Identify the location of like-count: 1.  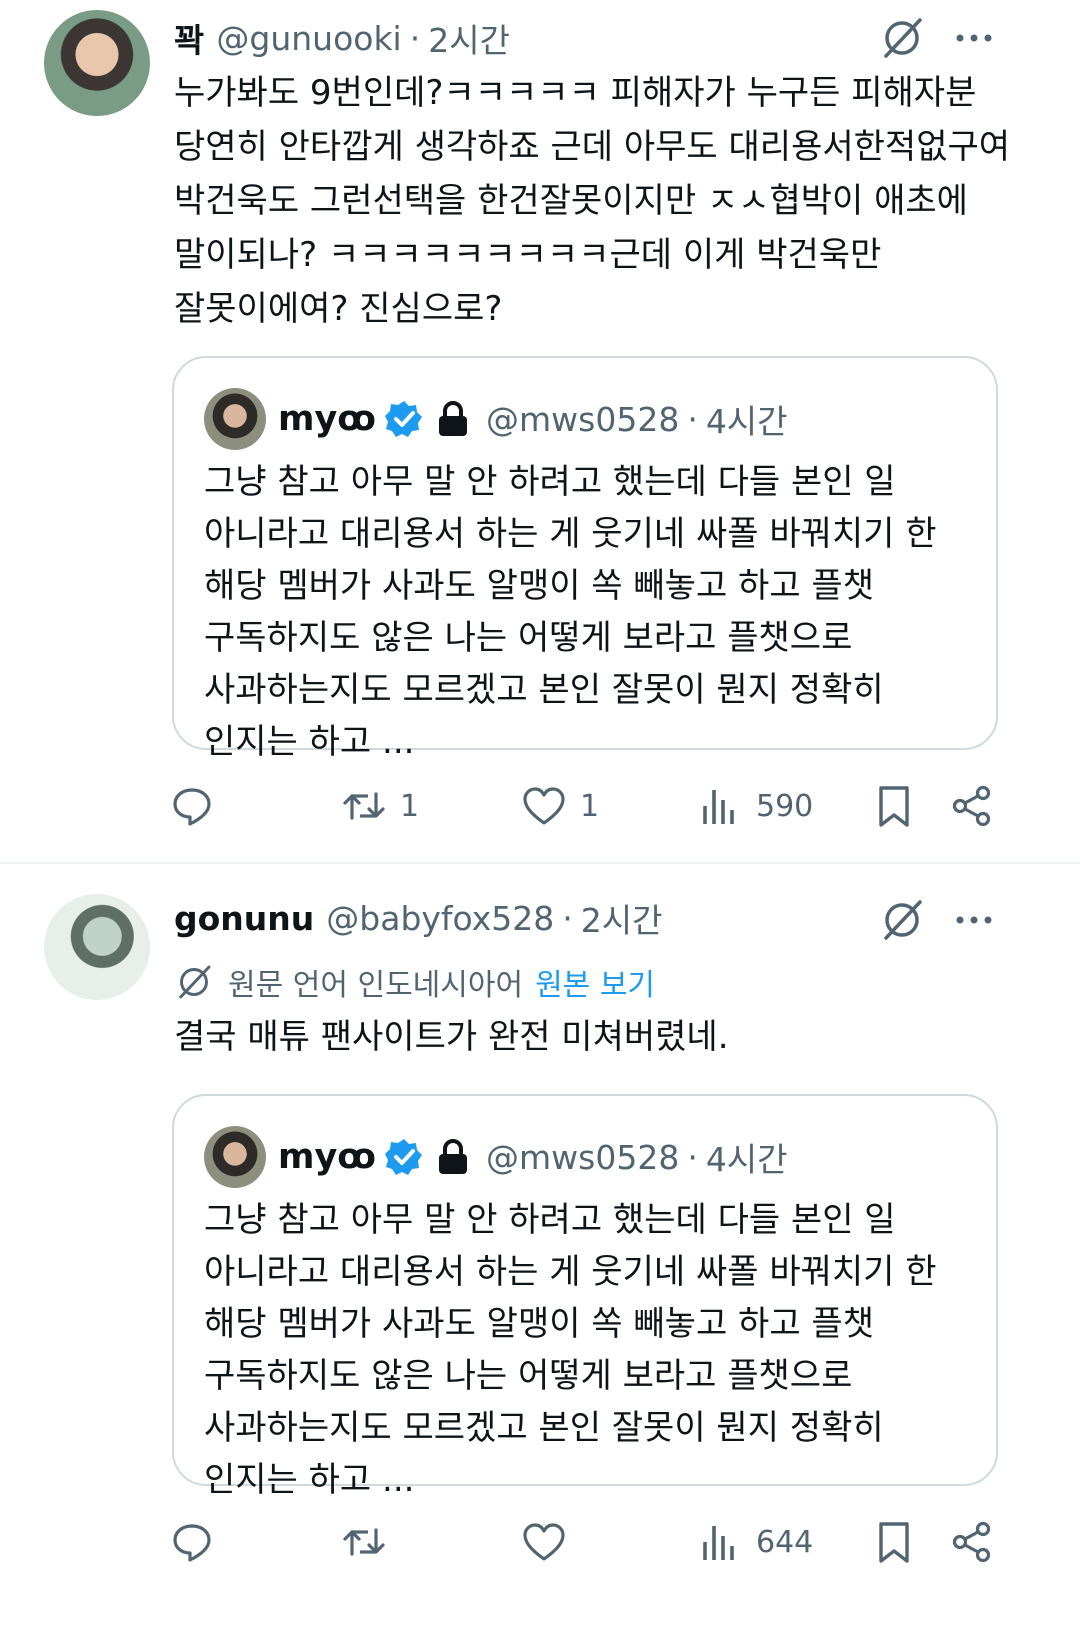
(590, 806).